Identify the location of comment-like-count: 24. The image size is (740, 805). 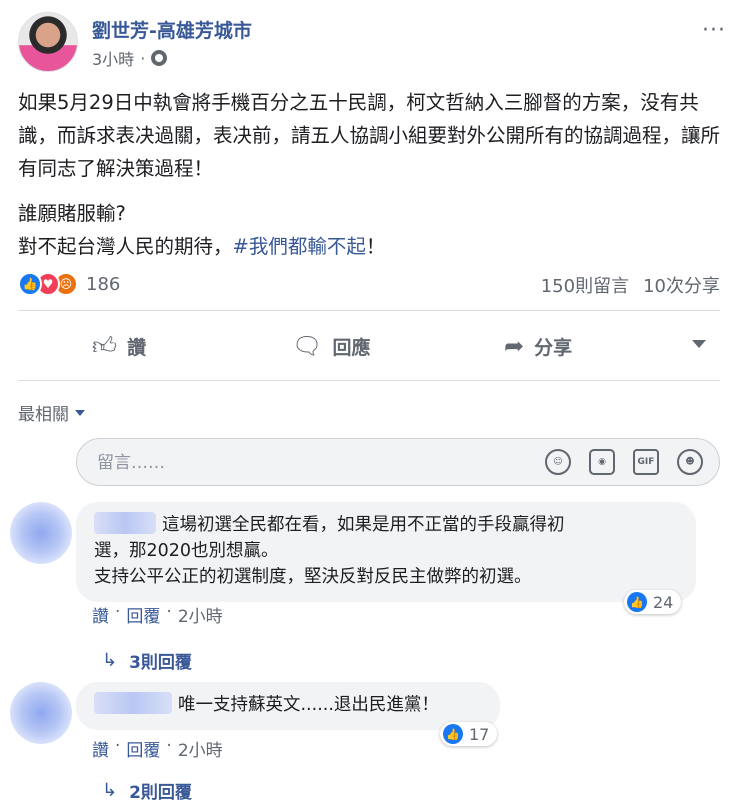
(663, 602).